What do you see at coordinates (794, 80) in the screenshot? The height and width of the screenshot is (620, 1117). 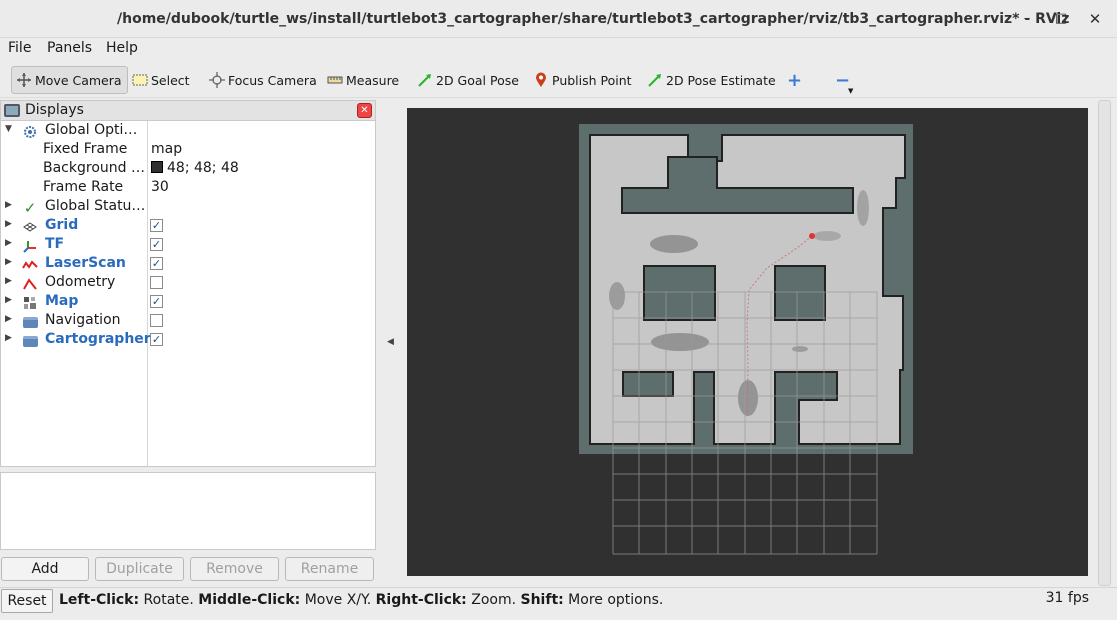 I see `add-tool-button: +` at bounding box center [794, 80].